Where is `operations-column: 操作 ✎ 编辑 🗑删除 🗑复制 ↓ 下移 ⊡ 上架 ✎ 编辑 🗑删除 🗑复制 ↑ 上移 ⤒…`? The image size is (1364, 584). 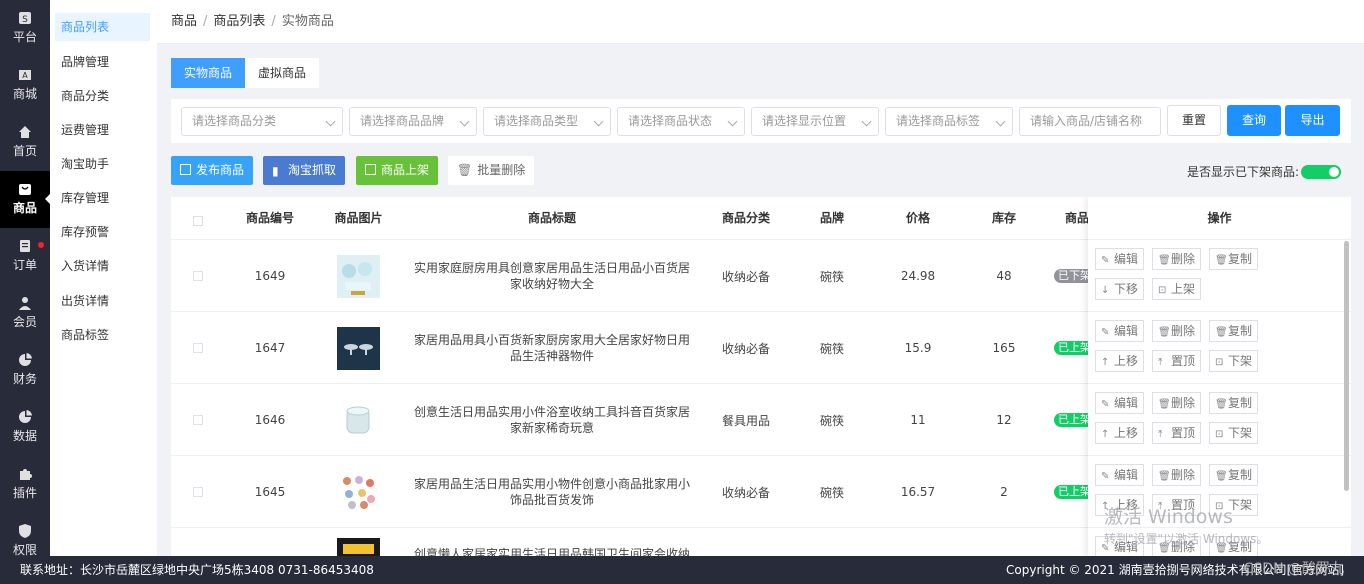 operations-column: 操作 ✎ 编辑 🗑删除 🗑复制 ↓ 下移 ⊡ 上架 ✎ 编辑 🗑删除 🗑复制 ↑ 上移 ⤒… is located at coordinates (1219, 377).